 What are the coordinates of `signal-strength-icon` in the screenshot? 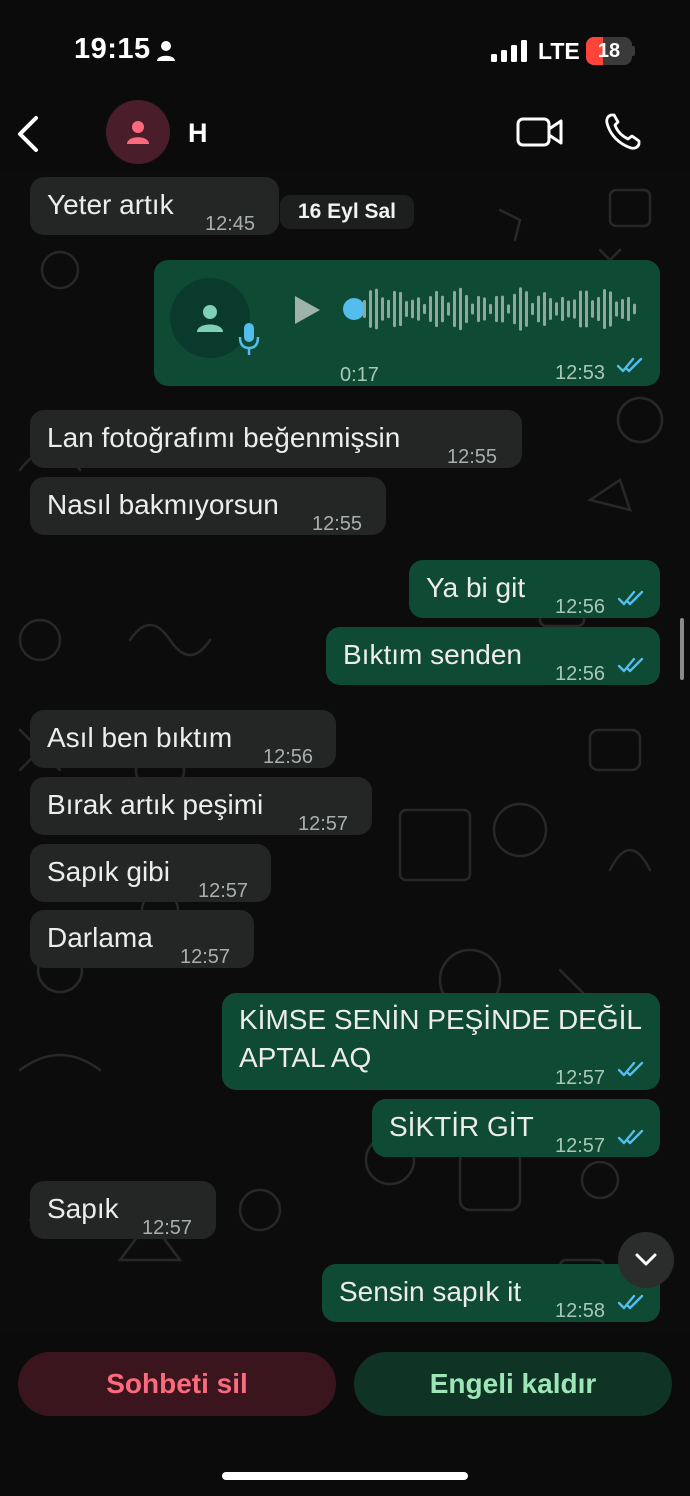 It's located at (509, 51).